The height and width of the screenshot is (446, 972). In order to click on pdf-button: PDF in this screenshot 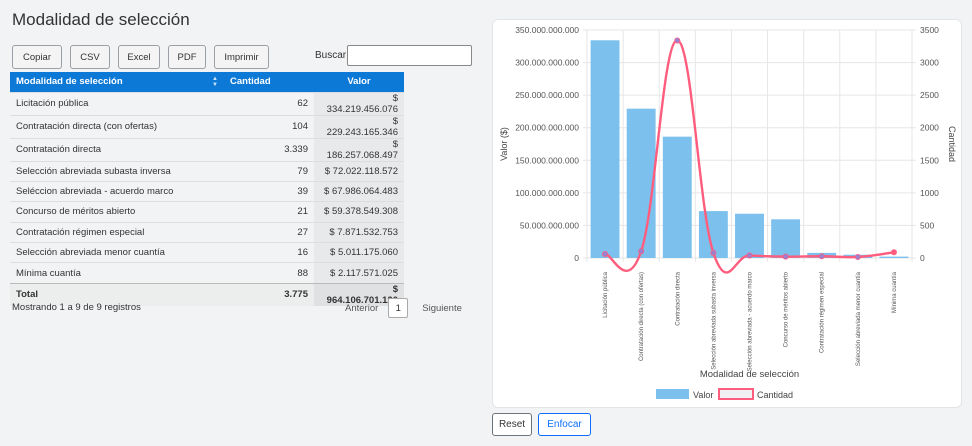, I will do `click(187, 57)`.